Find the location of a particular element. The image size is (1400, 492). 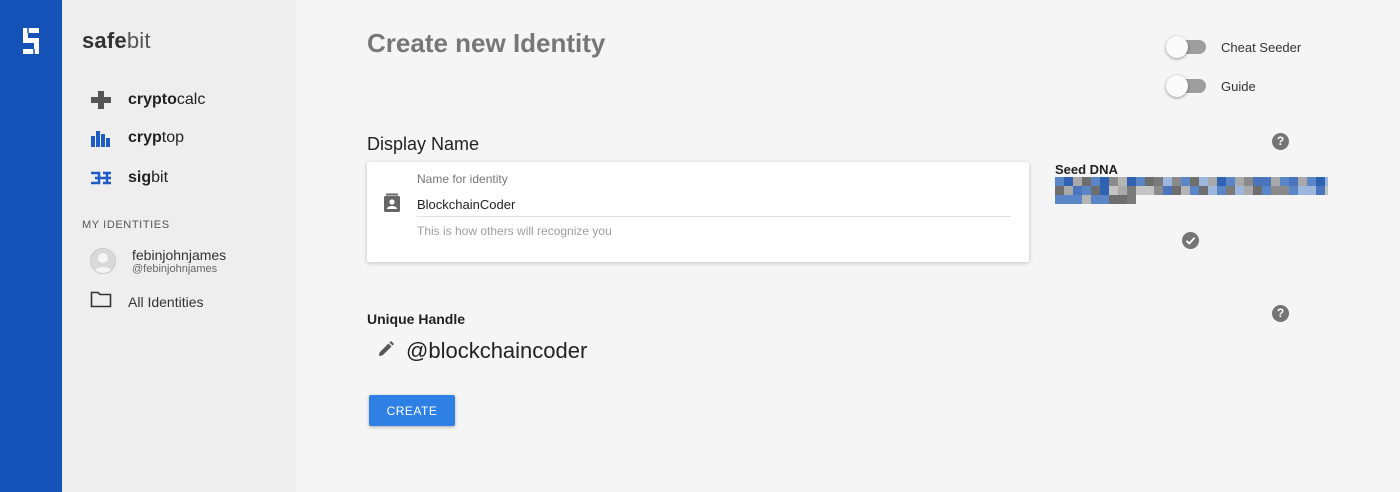

avatar is located at coordinates (103, 261).